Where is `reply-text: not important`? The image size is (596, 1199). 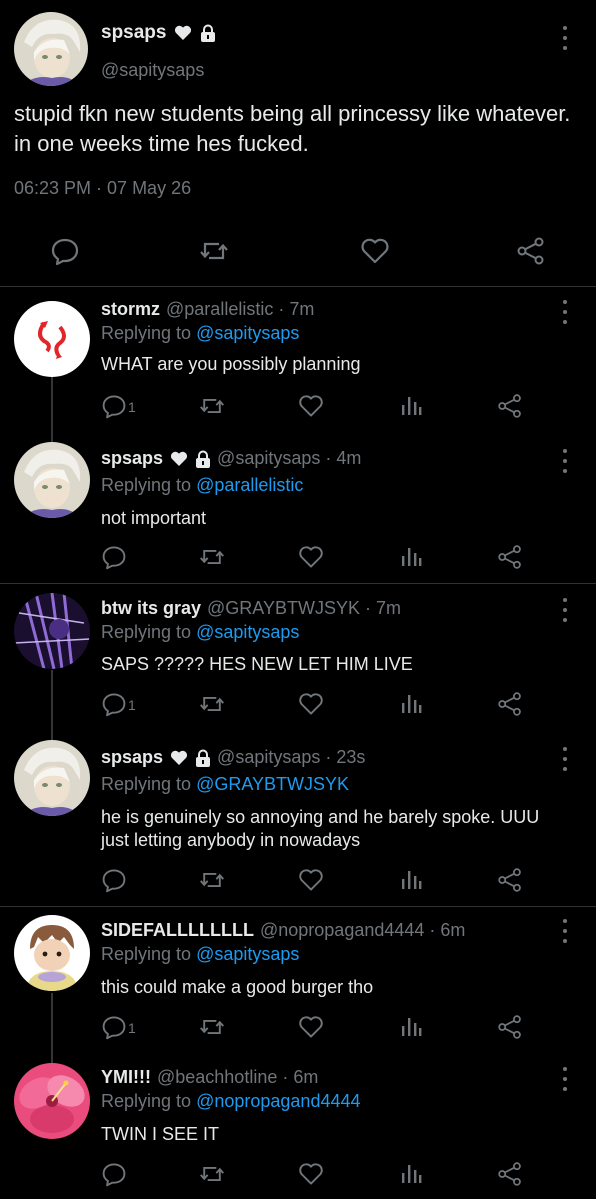 reply-text: not important is located at coordinates (154, 518).